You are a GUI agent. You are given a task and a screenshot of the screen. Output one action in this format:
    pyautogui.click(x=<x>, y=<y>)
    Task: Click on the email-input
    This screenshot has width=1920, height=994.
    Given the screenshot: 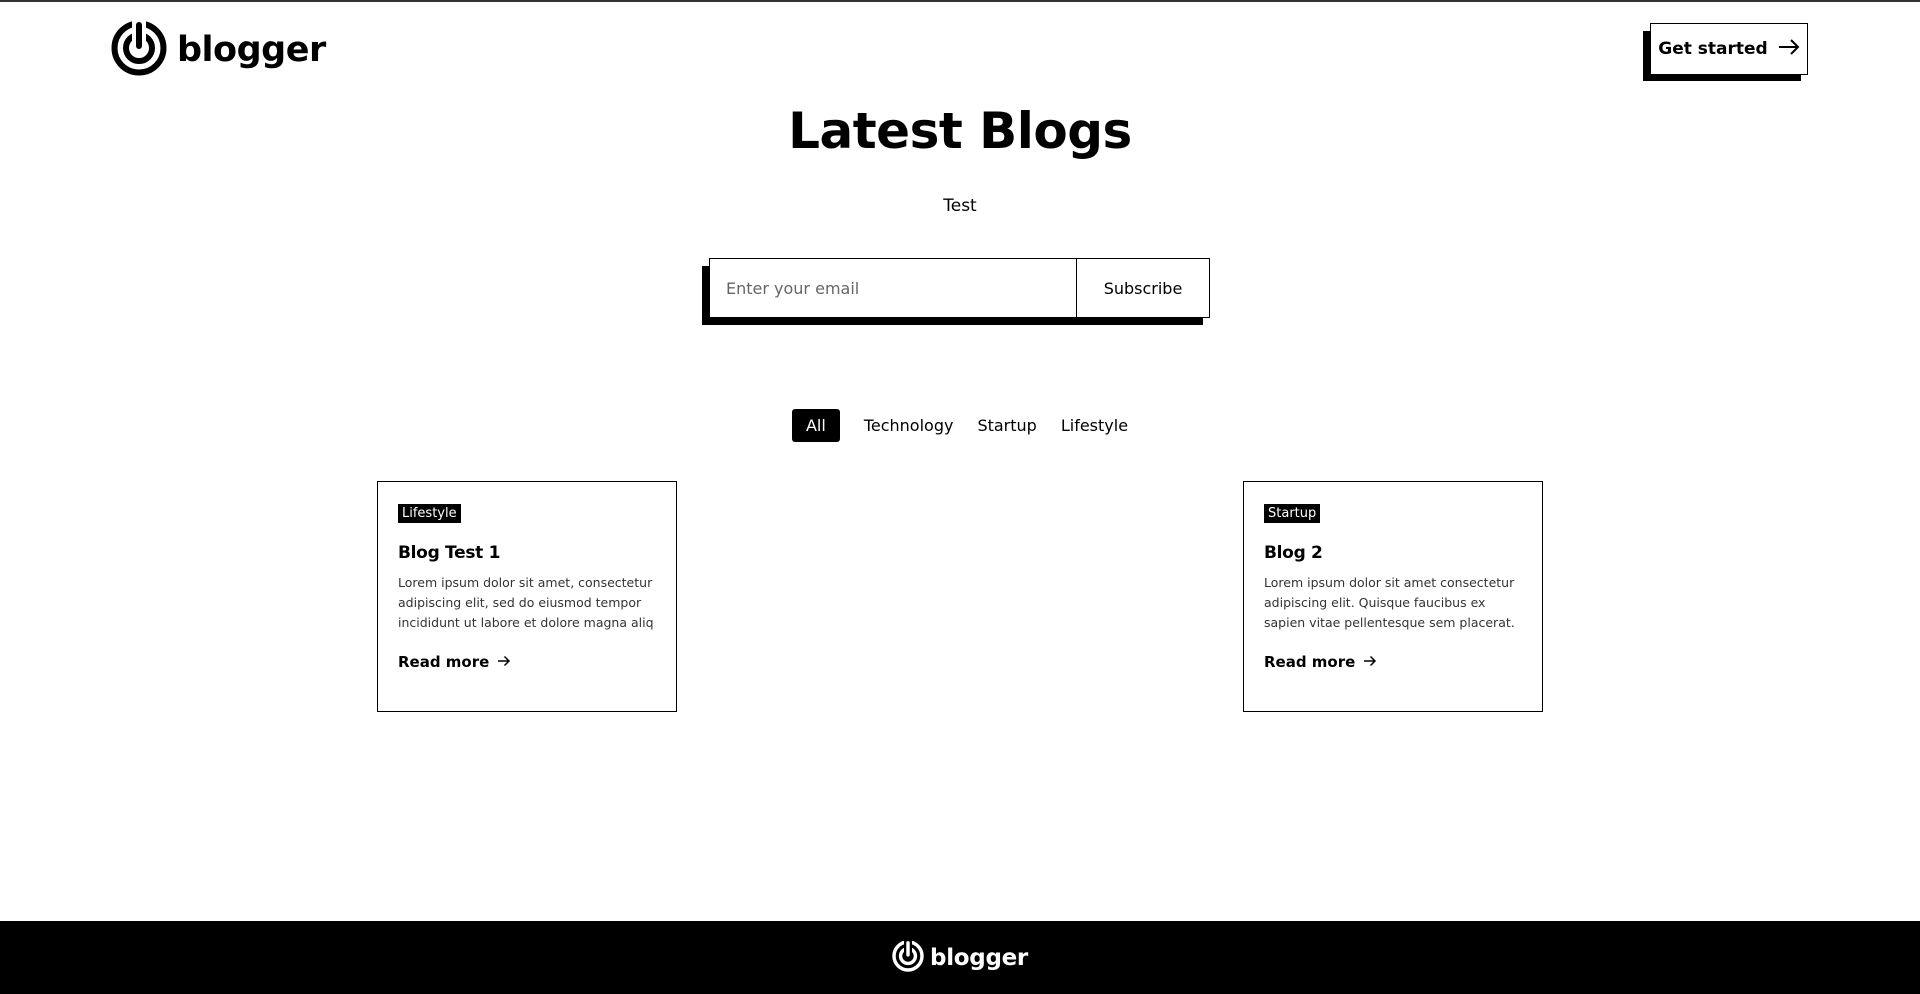 What is the action you would take?
    pyautogui.click(x=893, y=288)
    